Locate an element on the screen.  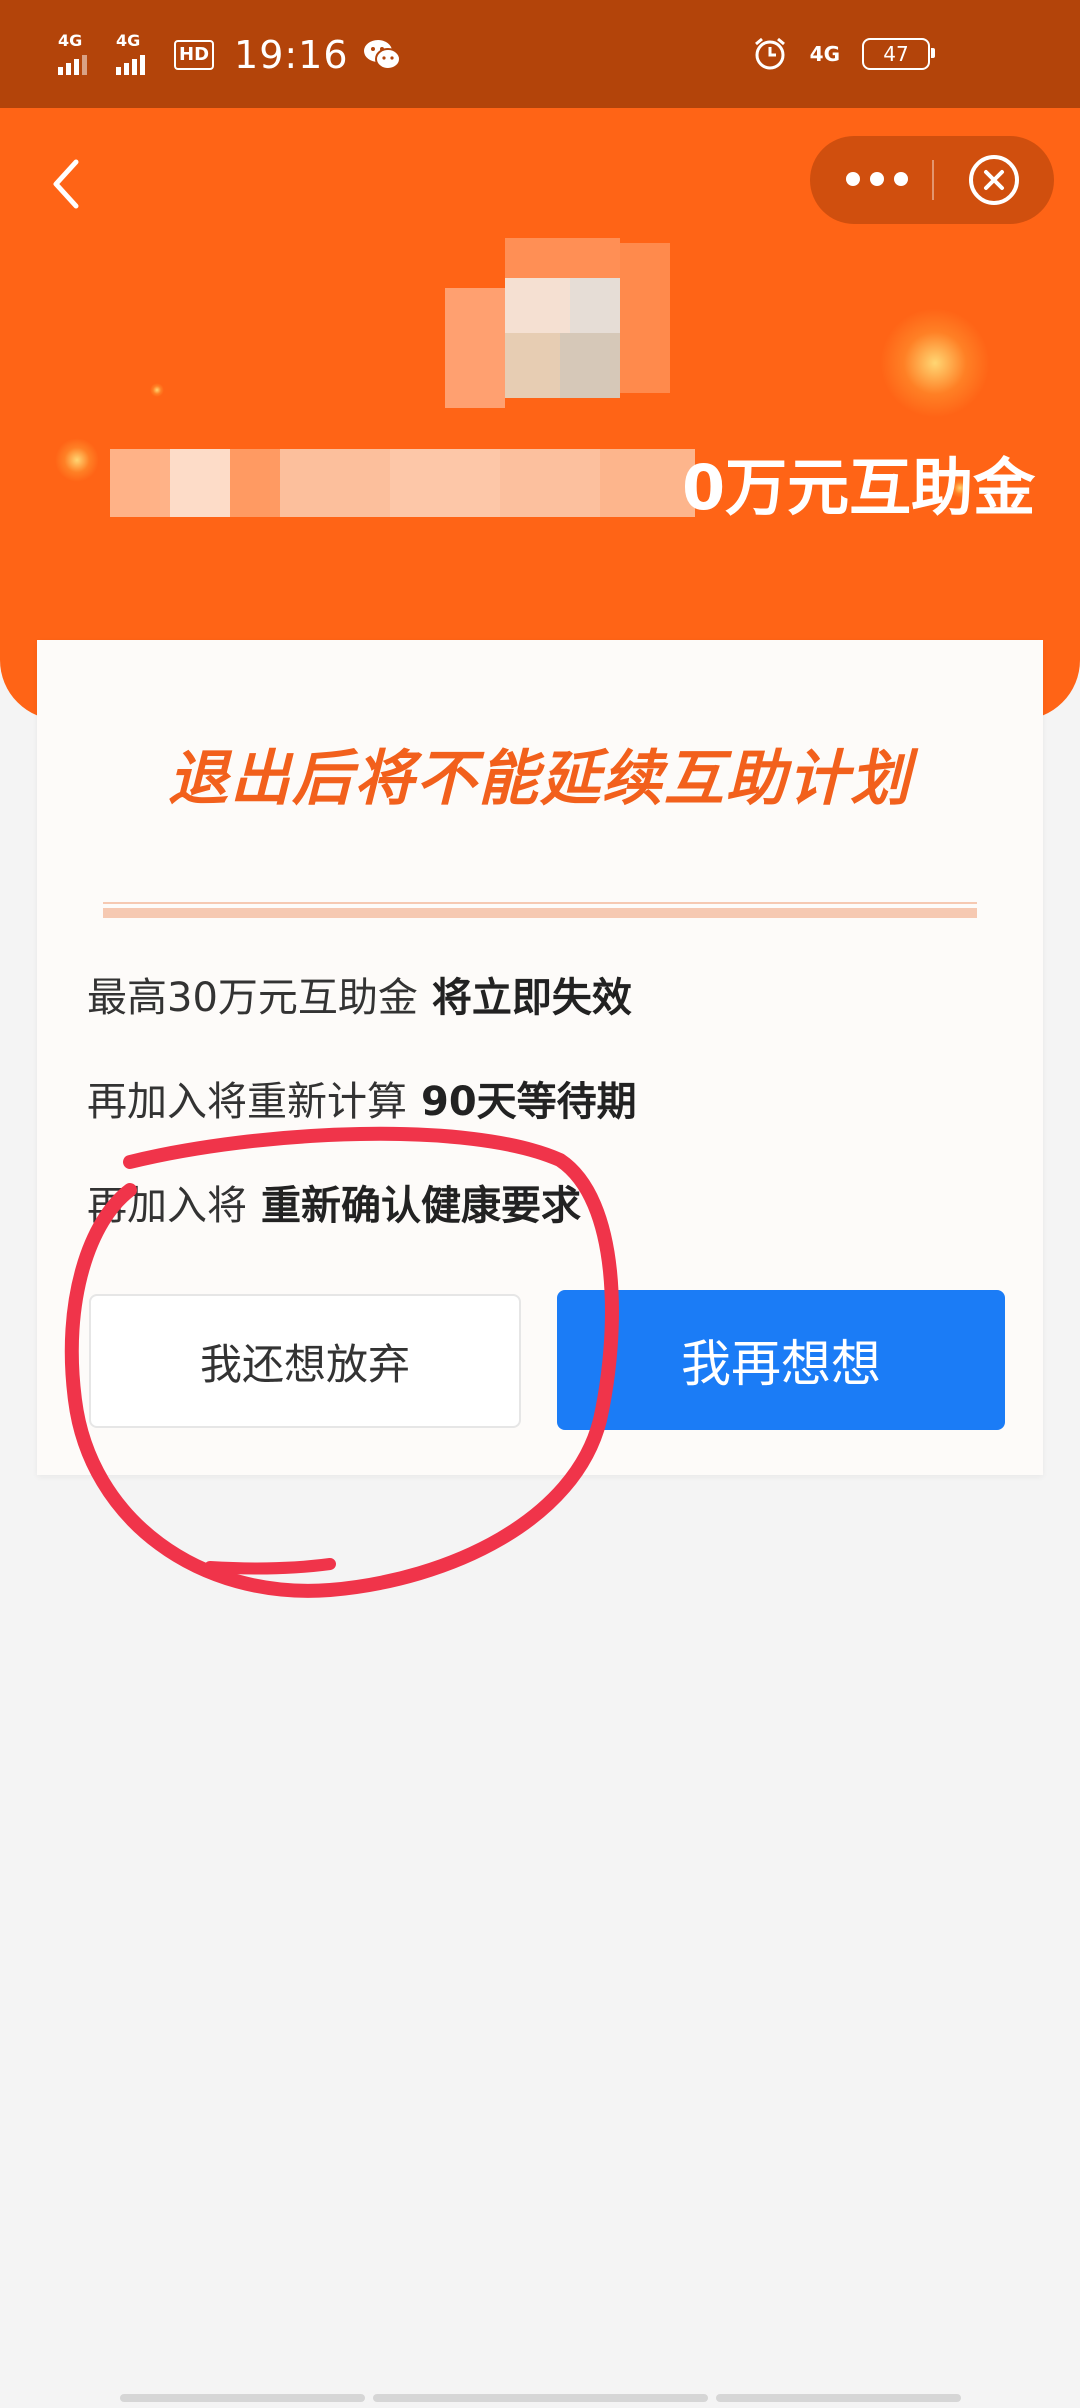
warning-line: 再加入将 重新确认健康要求 is located at coordinates (334, 1206).